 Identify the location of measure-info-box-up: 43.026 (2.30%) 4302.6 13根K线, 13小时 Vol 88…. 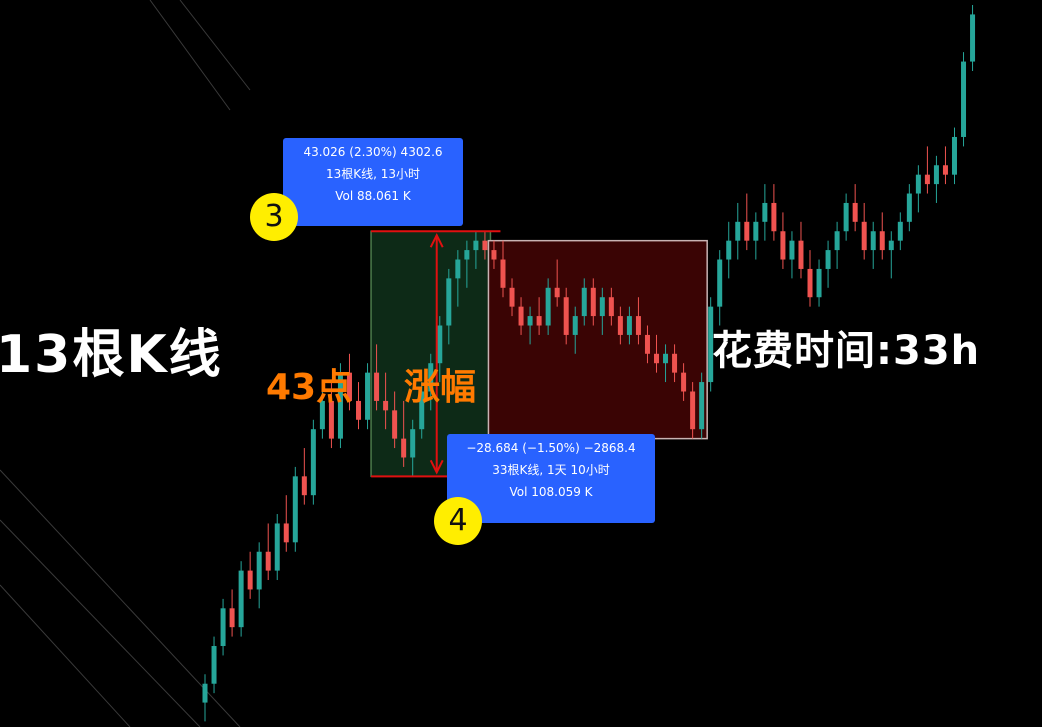
(373, 182).